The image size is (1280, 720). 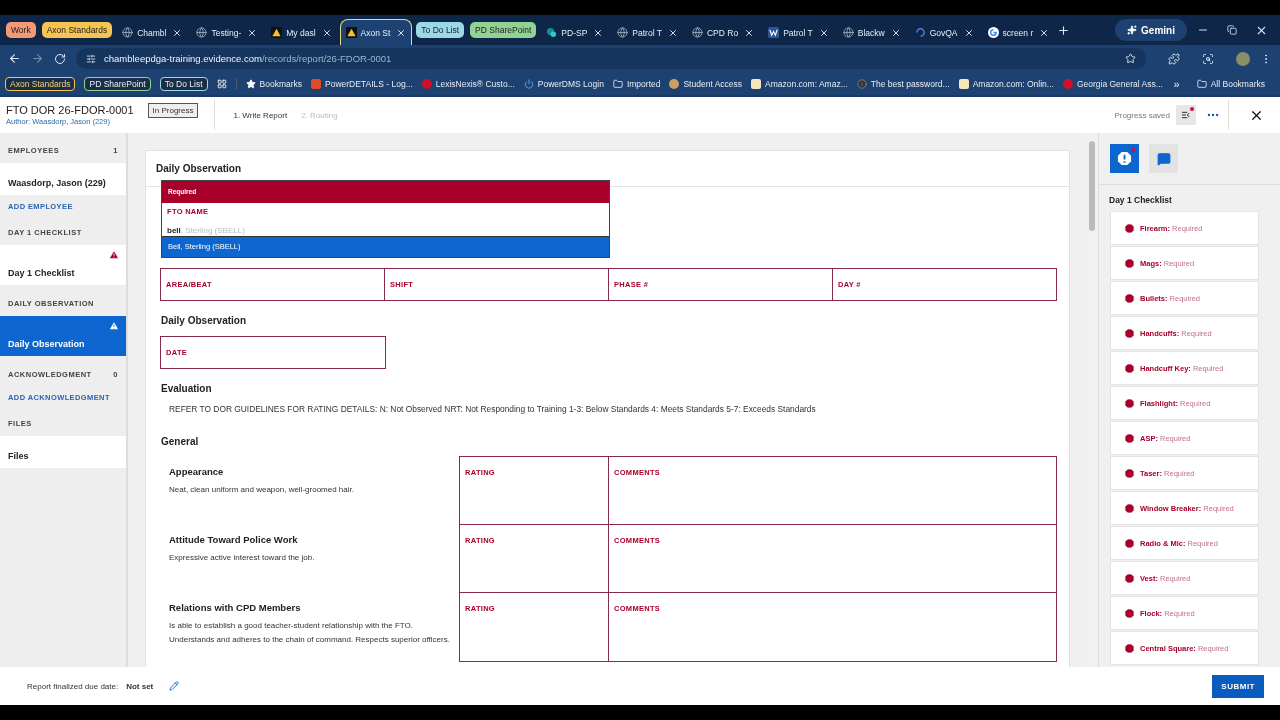 I want to click on extensions-button, so click(x=1174, y=58).